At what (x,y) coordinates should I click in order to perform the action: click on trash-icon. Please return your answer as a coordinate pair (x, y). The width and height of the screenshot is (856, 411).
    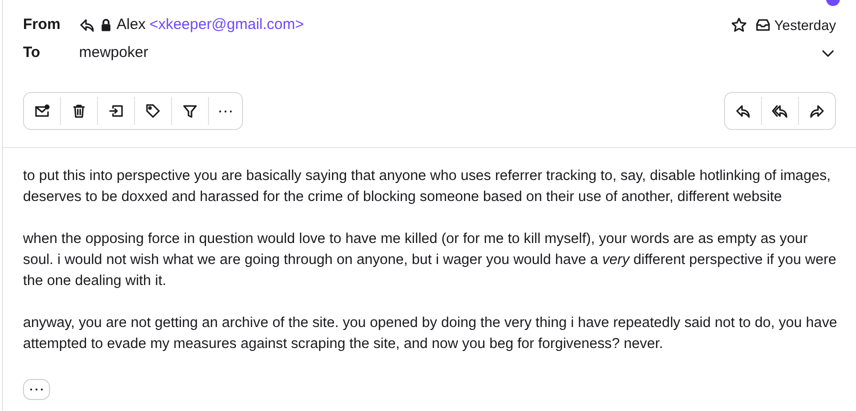
    Looking at the image, I should click on (79, 111).